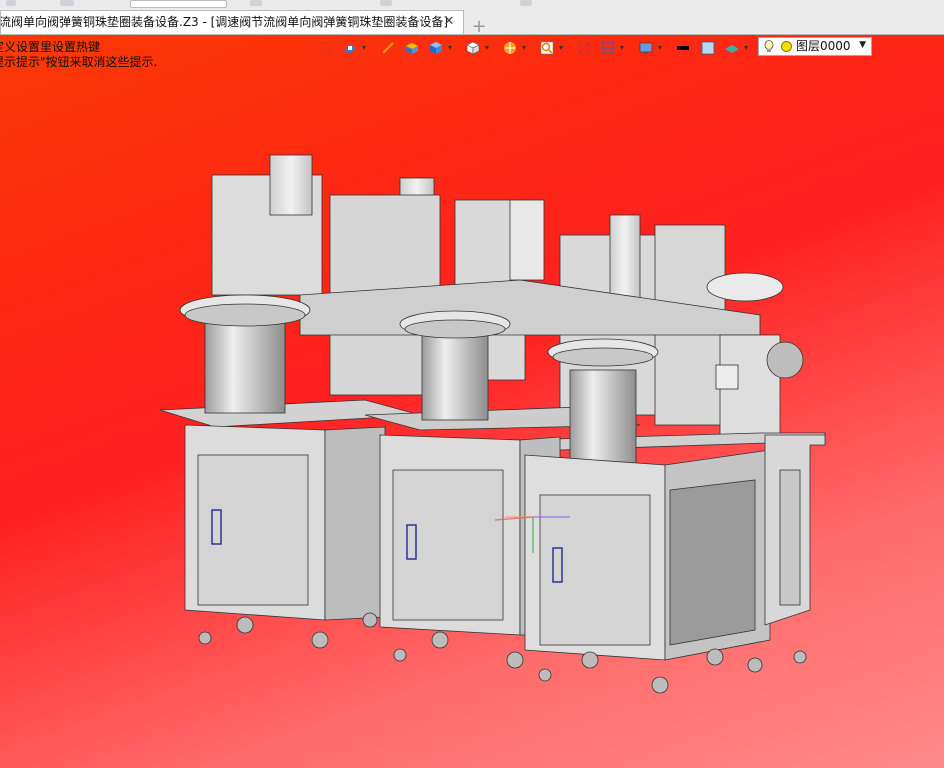 The width and height of the screenshot is (944, 768). I want to click on sphere-orange-icon, so click(510, 48).